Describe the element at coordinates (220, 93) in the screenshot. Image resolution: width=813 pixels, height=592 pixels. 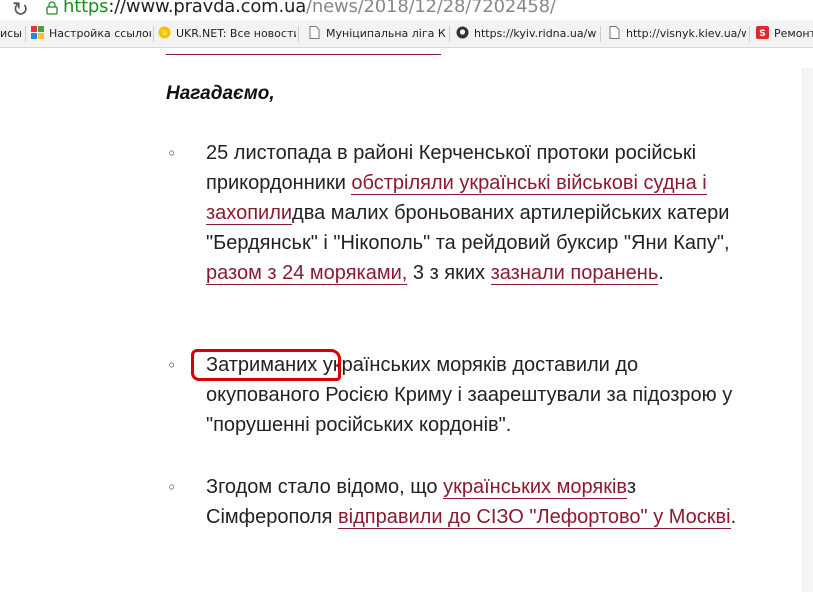
I see `reminder-heading: Нагадаємо,` at that location.